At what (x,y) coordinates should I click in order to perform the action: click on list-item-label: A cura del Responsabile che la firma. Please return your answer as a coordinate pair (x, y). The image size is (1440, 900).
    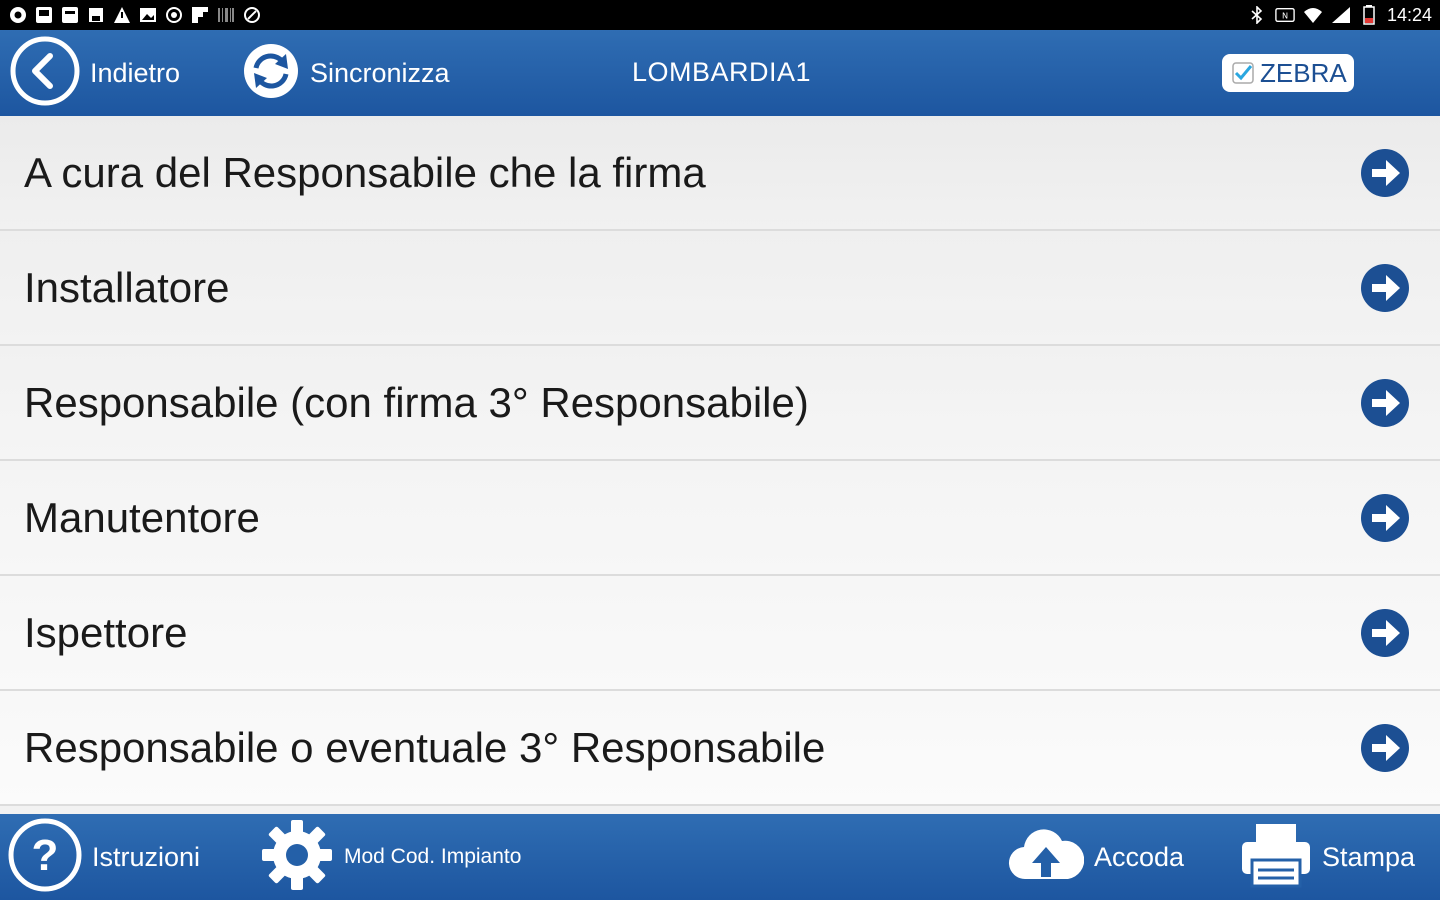
    Looking at the image, I should click on (365, 172).